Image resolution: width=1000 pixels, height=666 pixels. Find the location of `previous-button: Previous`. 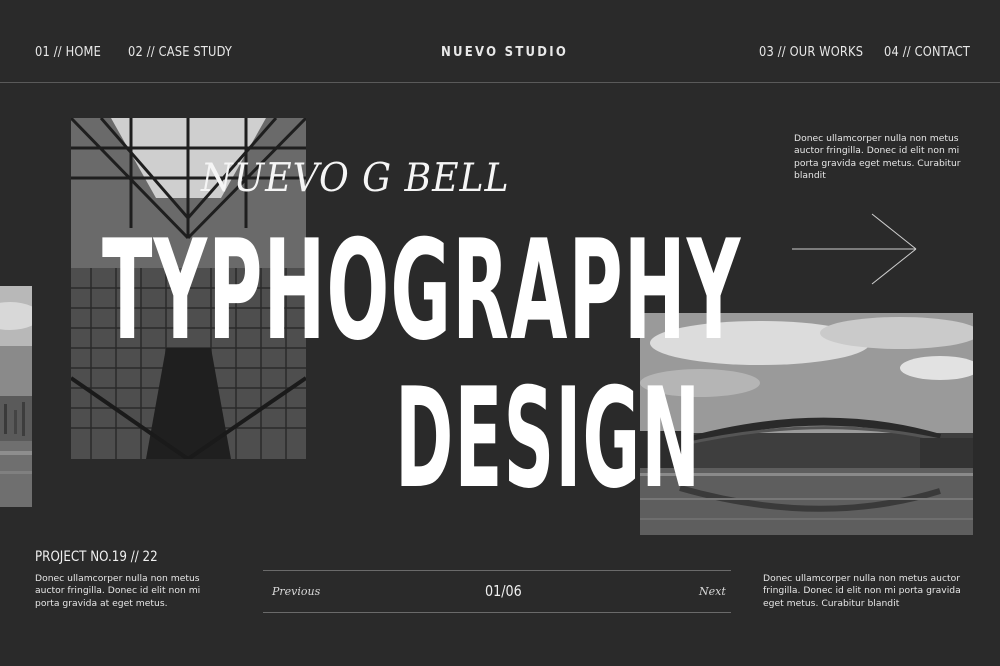

previous-button: Previous is located at coordinates (296, 591).